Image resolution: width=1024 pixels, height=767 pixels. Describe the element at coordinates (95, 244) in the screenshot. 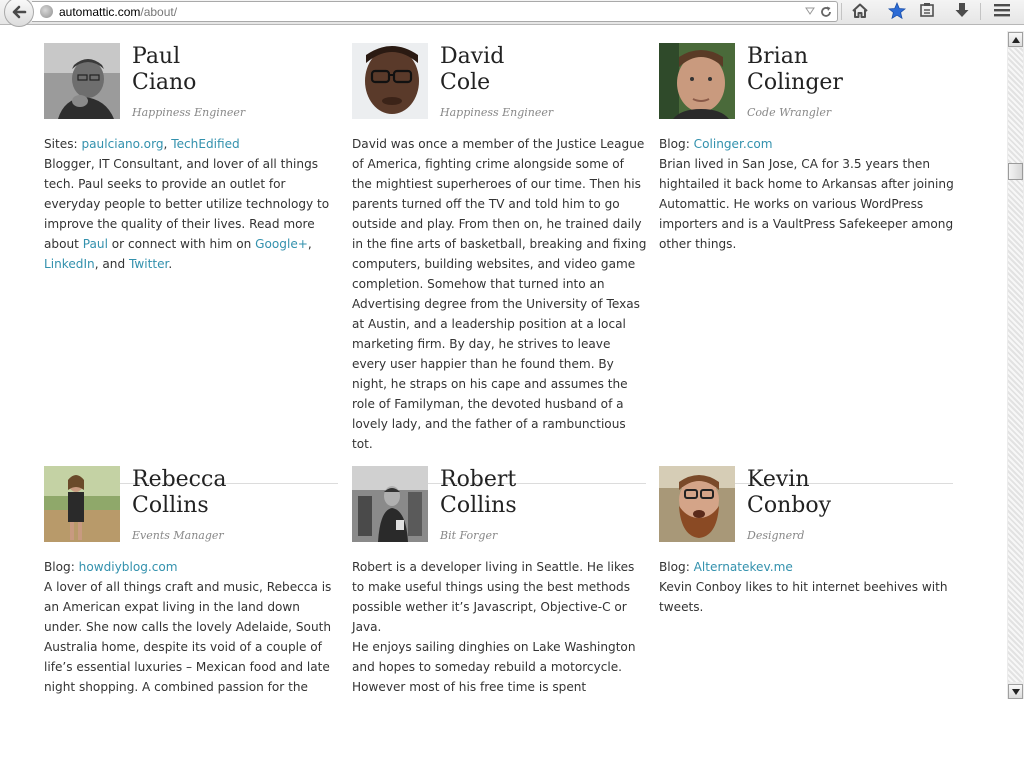

I see `profile-link: Paul` at that location.